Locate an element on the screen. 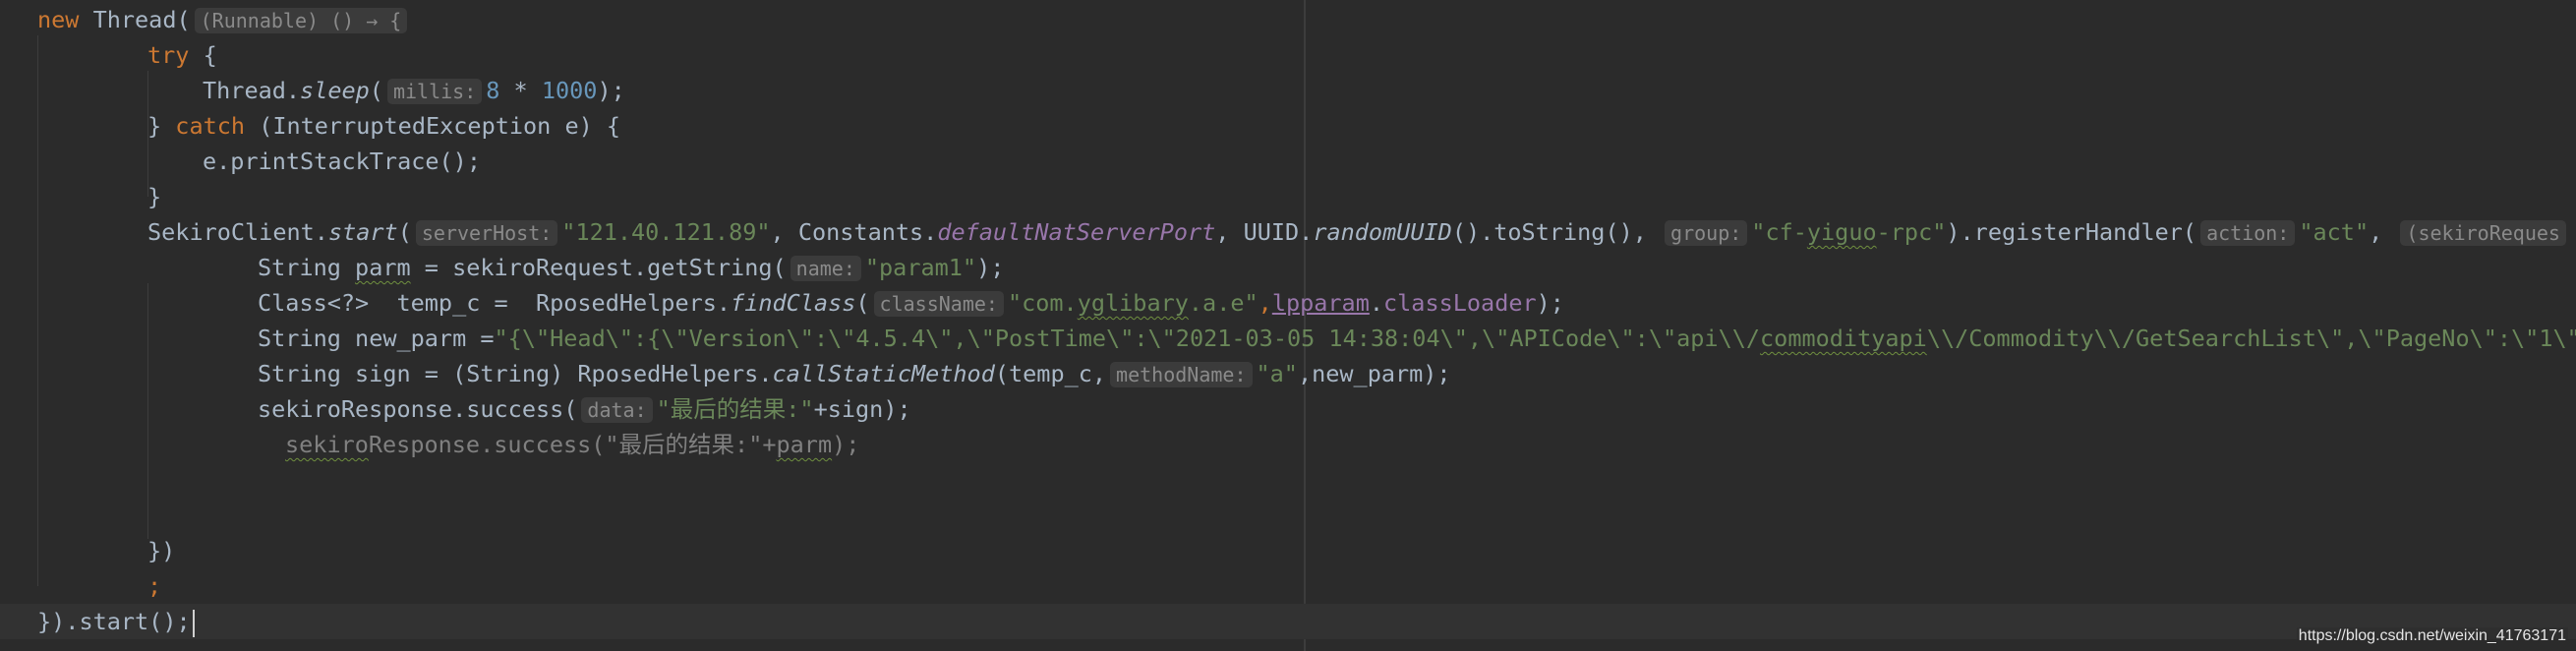 The width and height of the screenshot is (2576, 651). number-literal: 1000 is located at coordinates (569, 90).